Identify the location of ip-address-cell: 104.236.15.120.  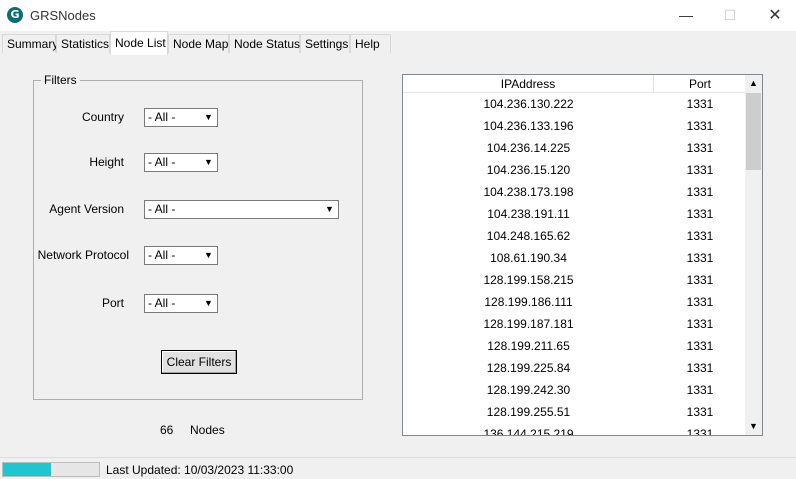
(528, 170).